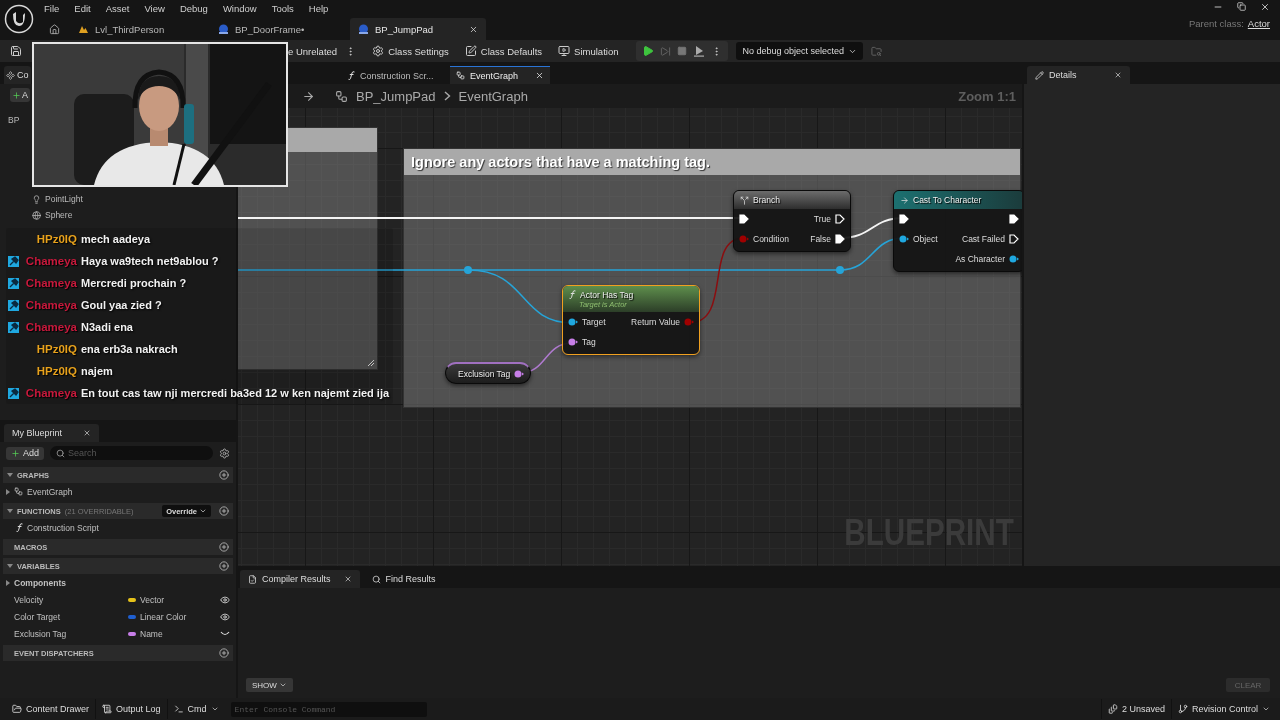 Image resolution: width=1280 pixels, height=720 pixels. What do you see at coordinates (1258, 23) in the screenshot?
I see `parent-class-link: Actor` at bounding box center [1258, 23].